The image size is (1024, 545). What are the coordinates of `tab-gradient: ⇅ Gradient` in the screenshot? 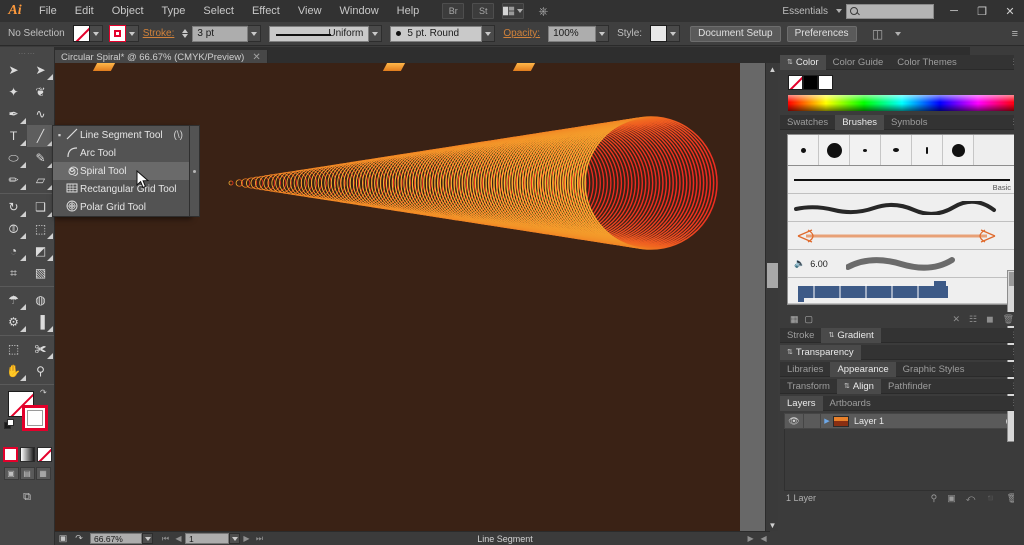 It's located at (851, 335).